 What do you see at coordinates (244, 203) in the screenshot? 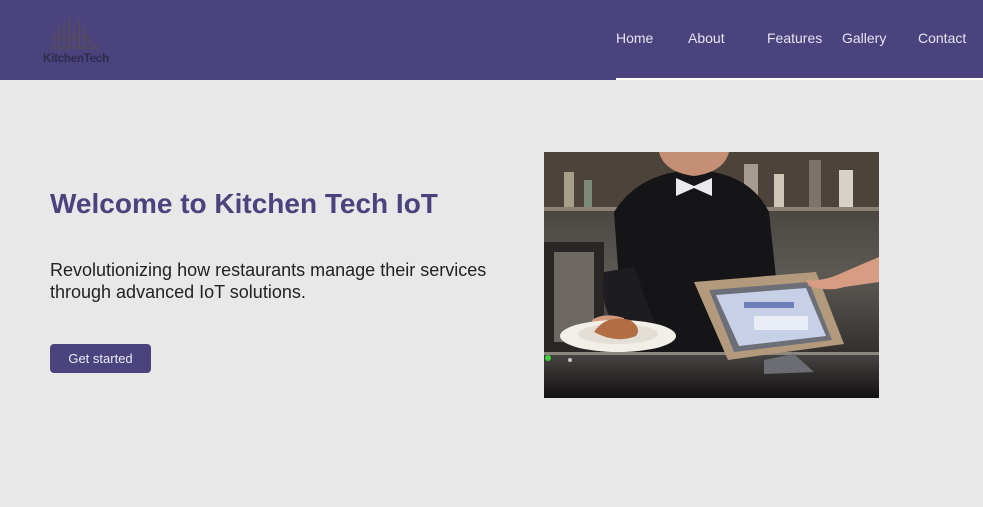
I see `hero-title: Welcome to Kitchen Tech IoT` at bounding box center [244, 203].